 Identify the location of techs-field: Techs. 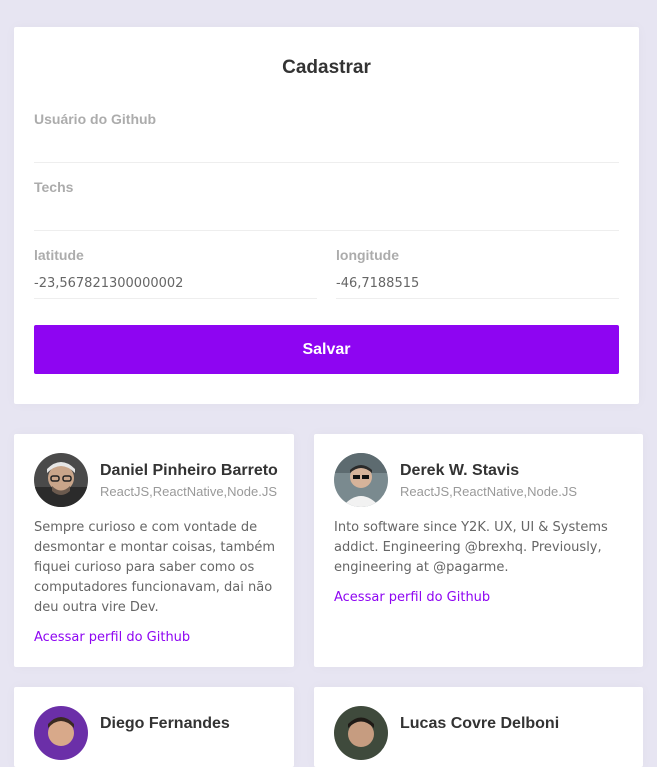
(326, 205).